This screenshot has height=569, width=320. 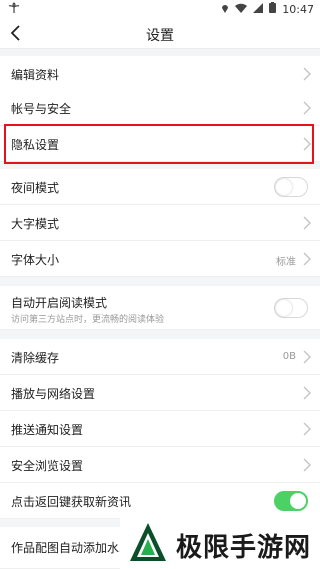 What do you see at coordinates (289, 356) in the screenshot?
I see `cache-size-value: 0B` at bounding box center [289, 356].